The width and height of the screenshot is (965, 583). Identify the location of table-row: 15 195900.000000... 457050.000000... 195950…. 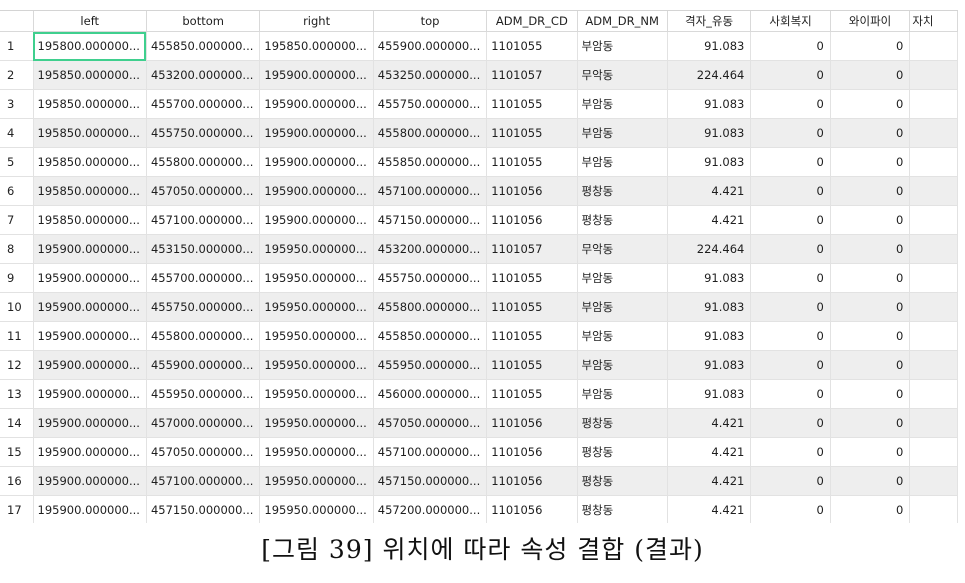
(479, 452).